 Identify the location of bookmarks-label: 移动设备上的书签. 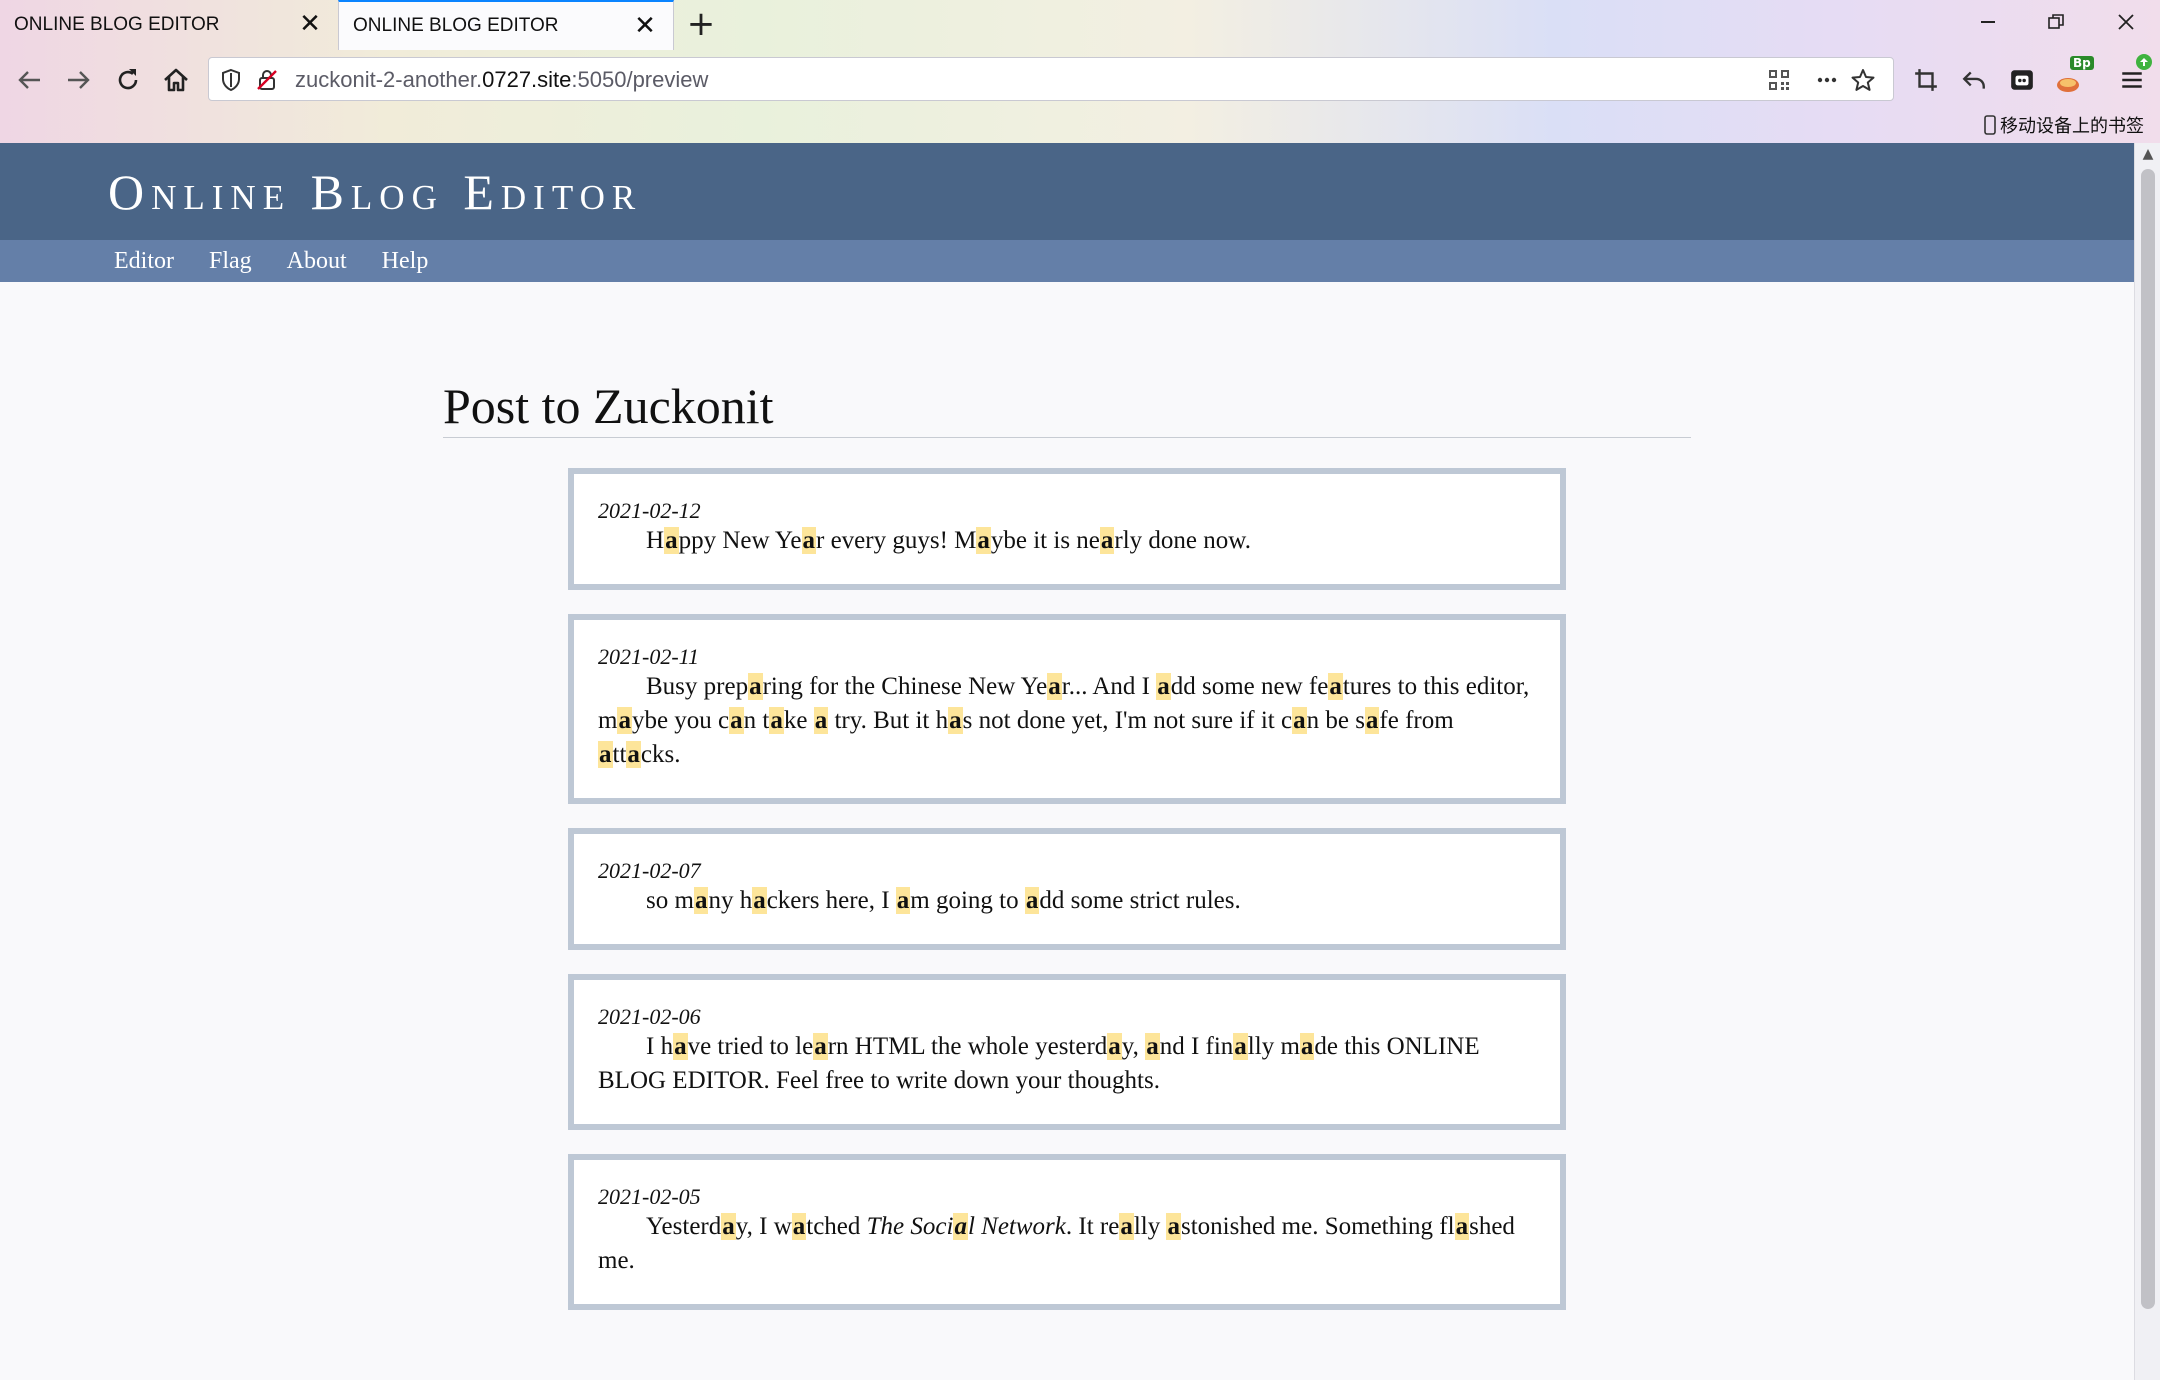
(2072, 126).